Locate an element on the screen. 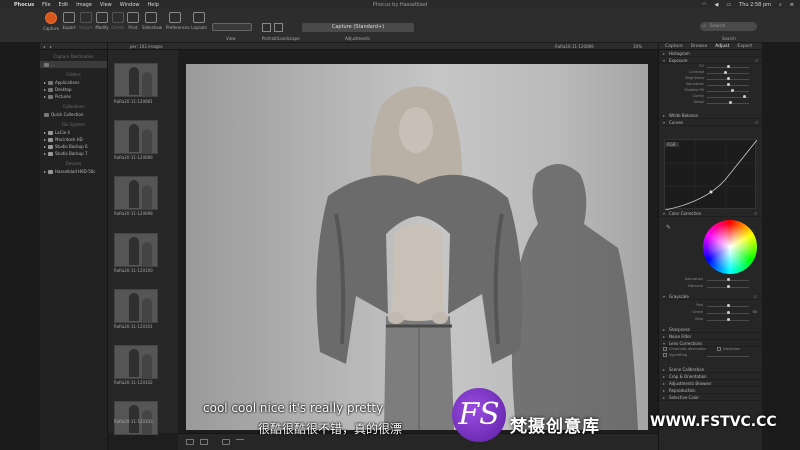 This screenshot has height=450, width=800. lens-option-vignetting: Vignetting is located at coordinates (710, 356).